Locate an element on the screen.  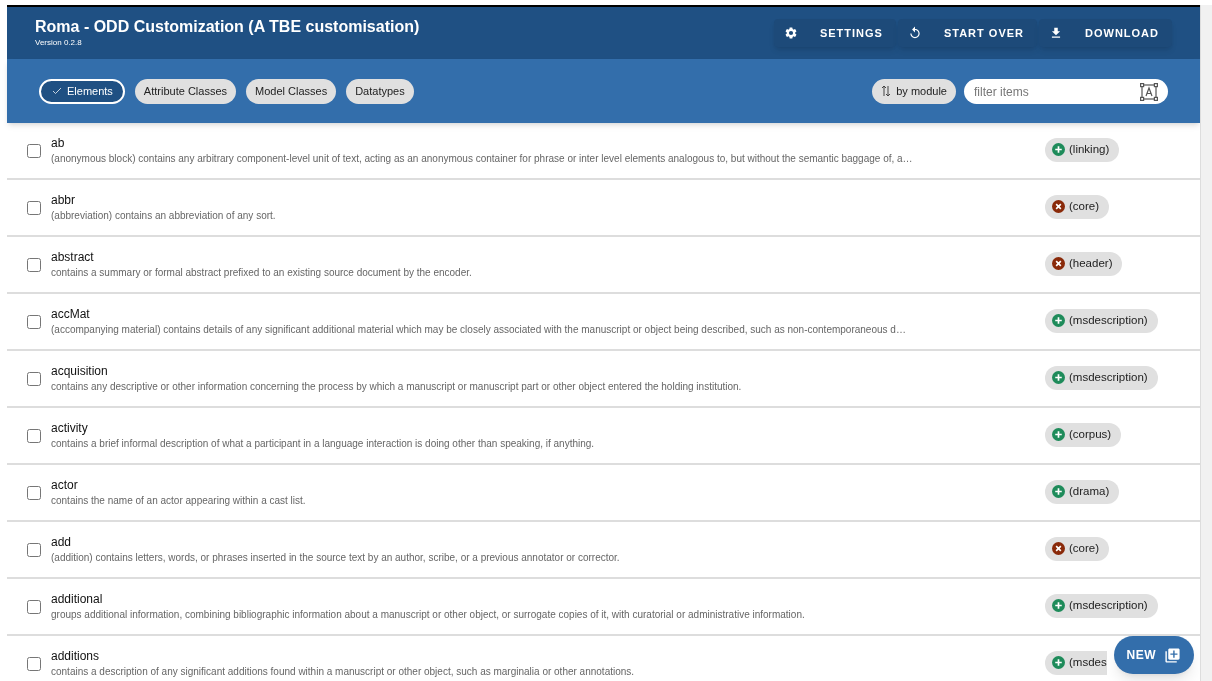
element-description: contains a brief informal description of what a participant in a language interaction is doing other than speaking, if anything. is located at coordinates (323, 443).